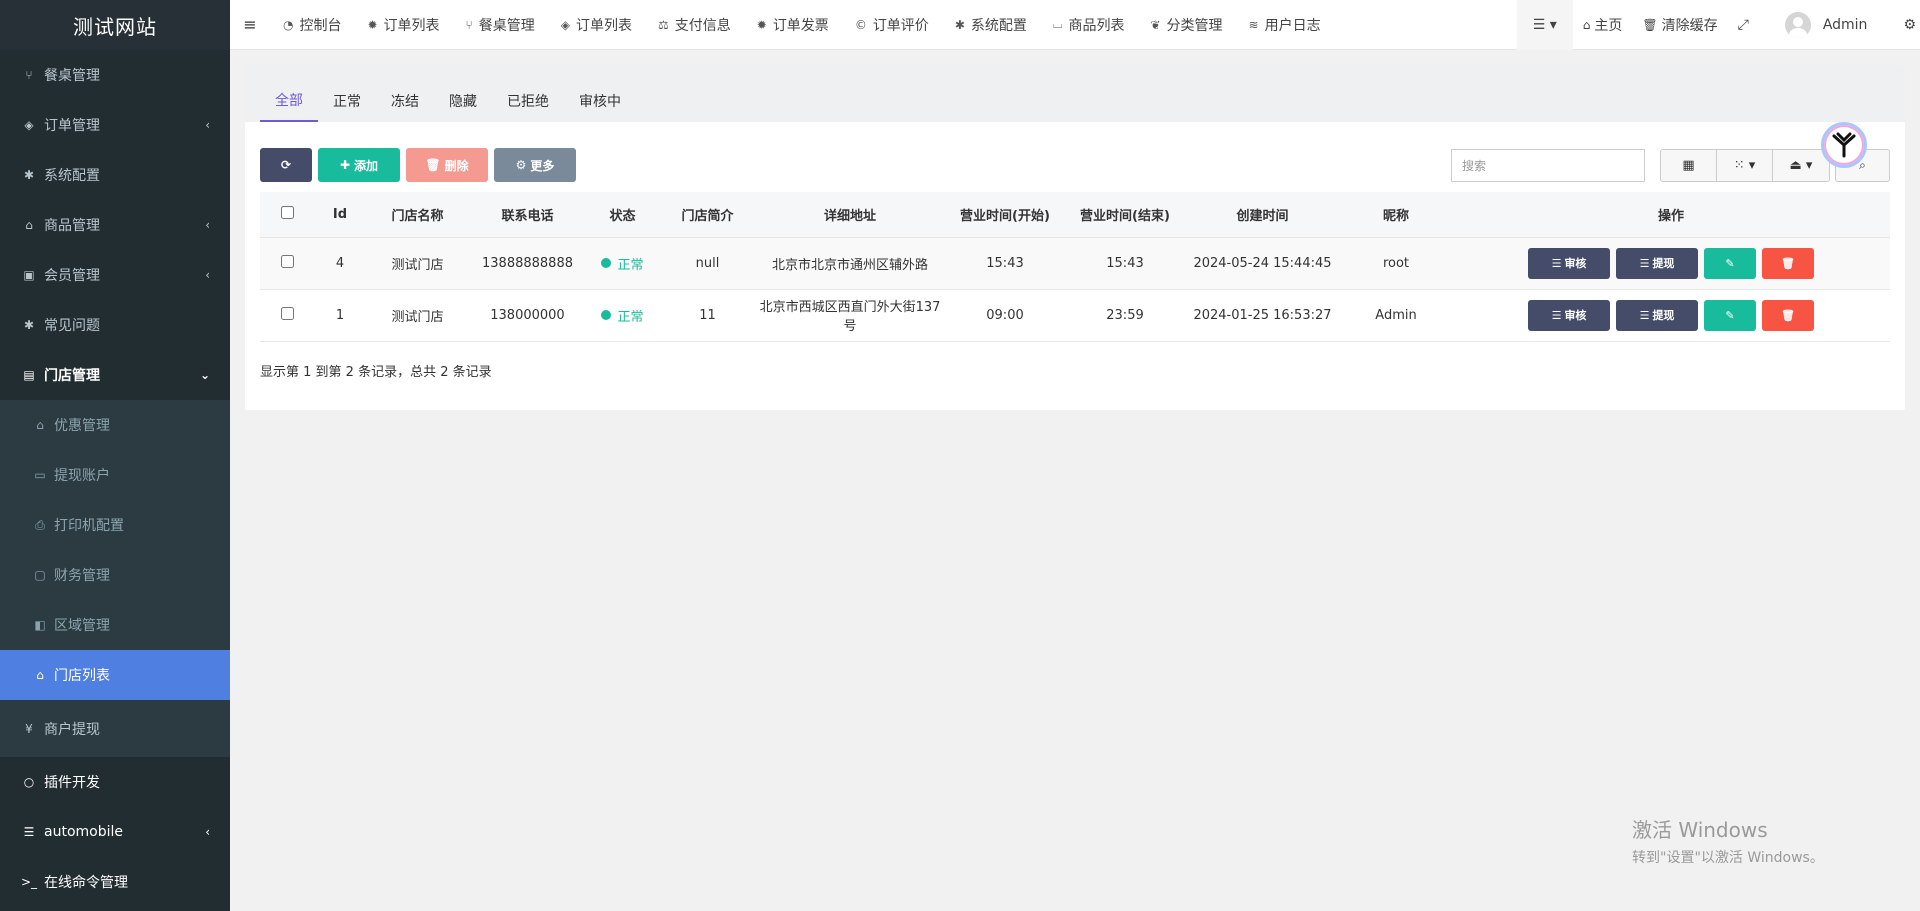 The width and height of the screenshot is (1920, 911). Describe the element at coordinates (600, 101) in the screenshot. I see `tab-reviewing: 审核中` at that location.